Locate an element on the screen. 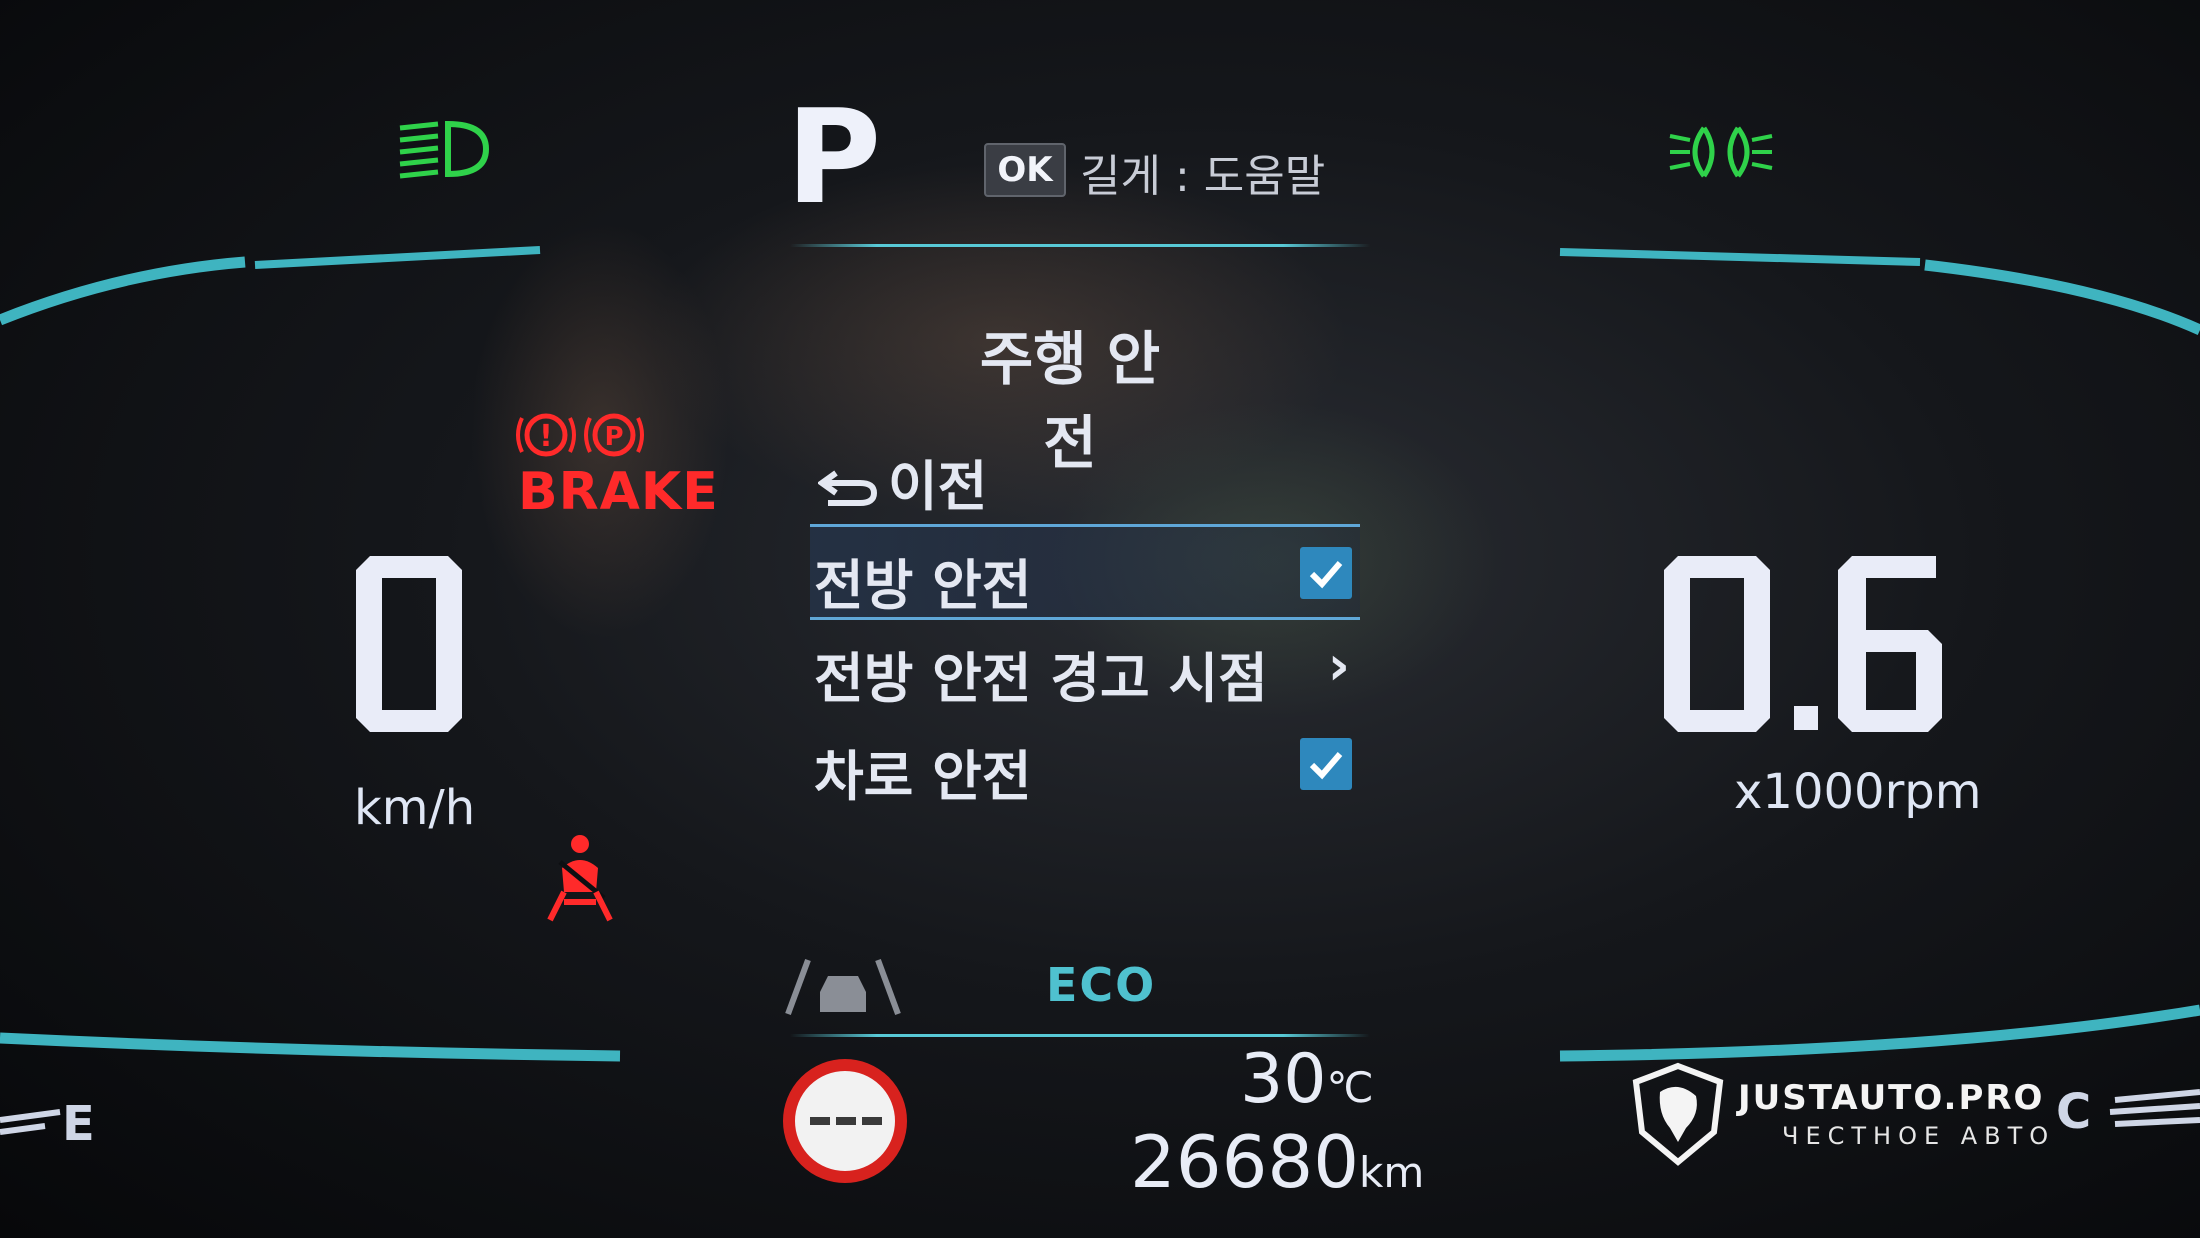 The image size is (2200, 1238). speed-digit is located at coordinates (409, 644).